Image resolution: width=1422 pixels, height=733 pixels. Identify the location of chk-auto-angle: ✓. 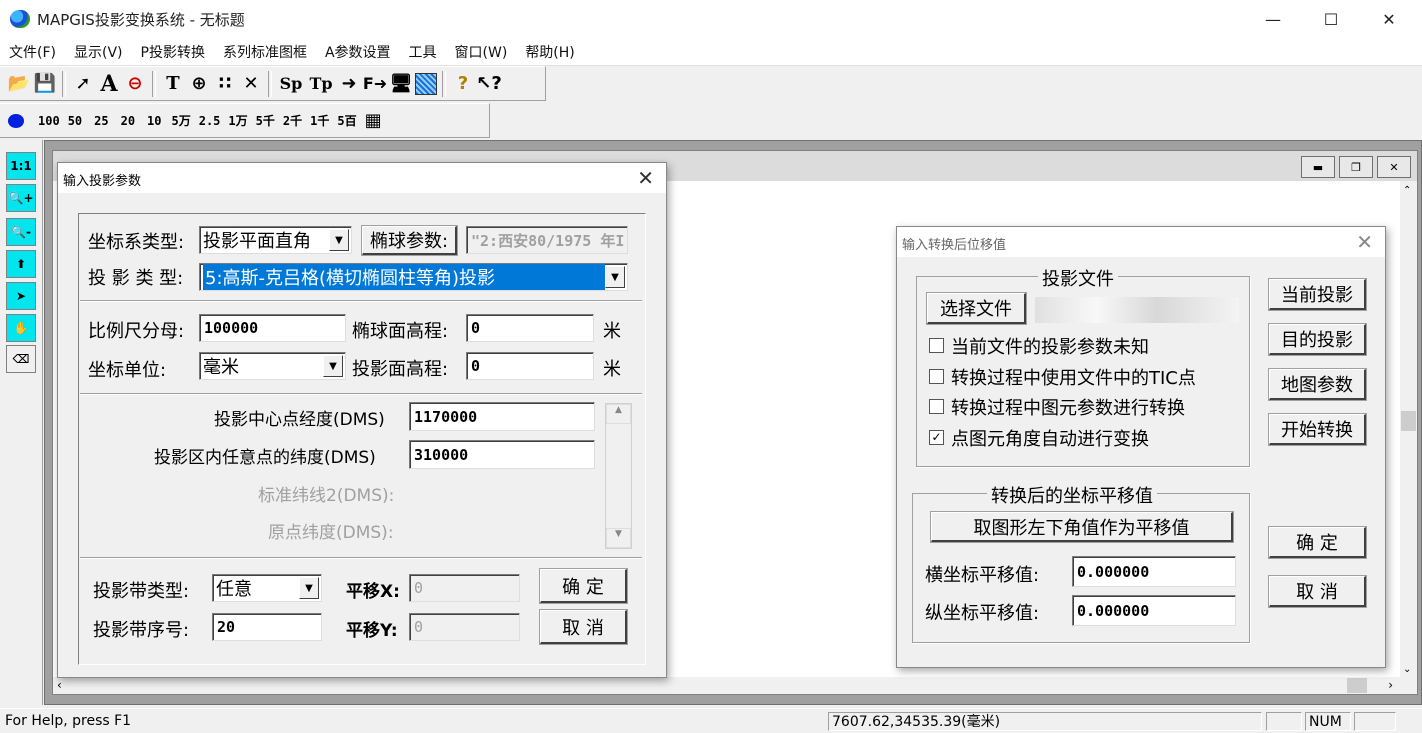
(936, 437).